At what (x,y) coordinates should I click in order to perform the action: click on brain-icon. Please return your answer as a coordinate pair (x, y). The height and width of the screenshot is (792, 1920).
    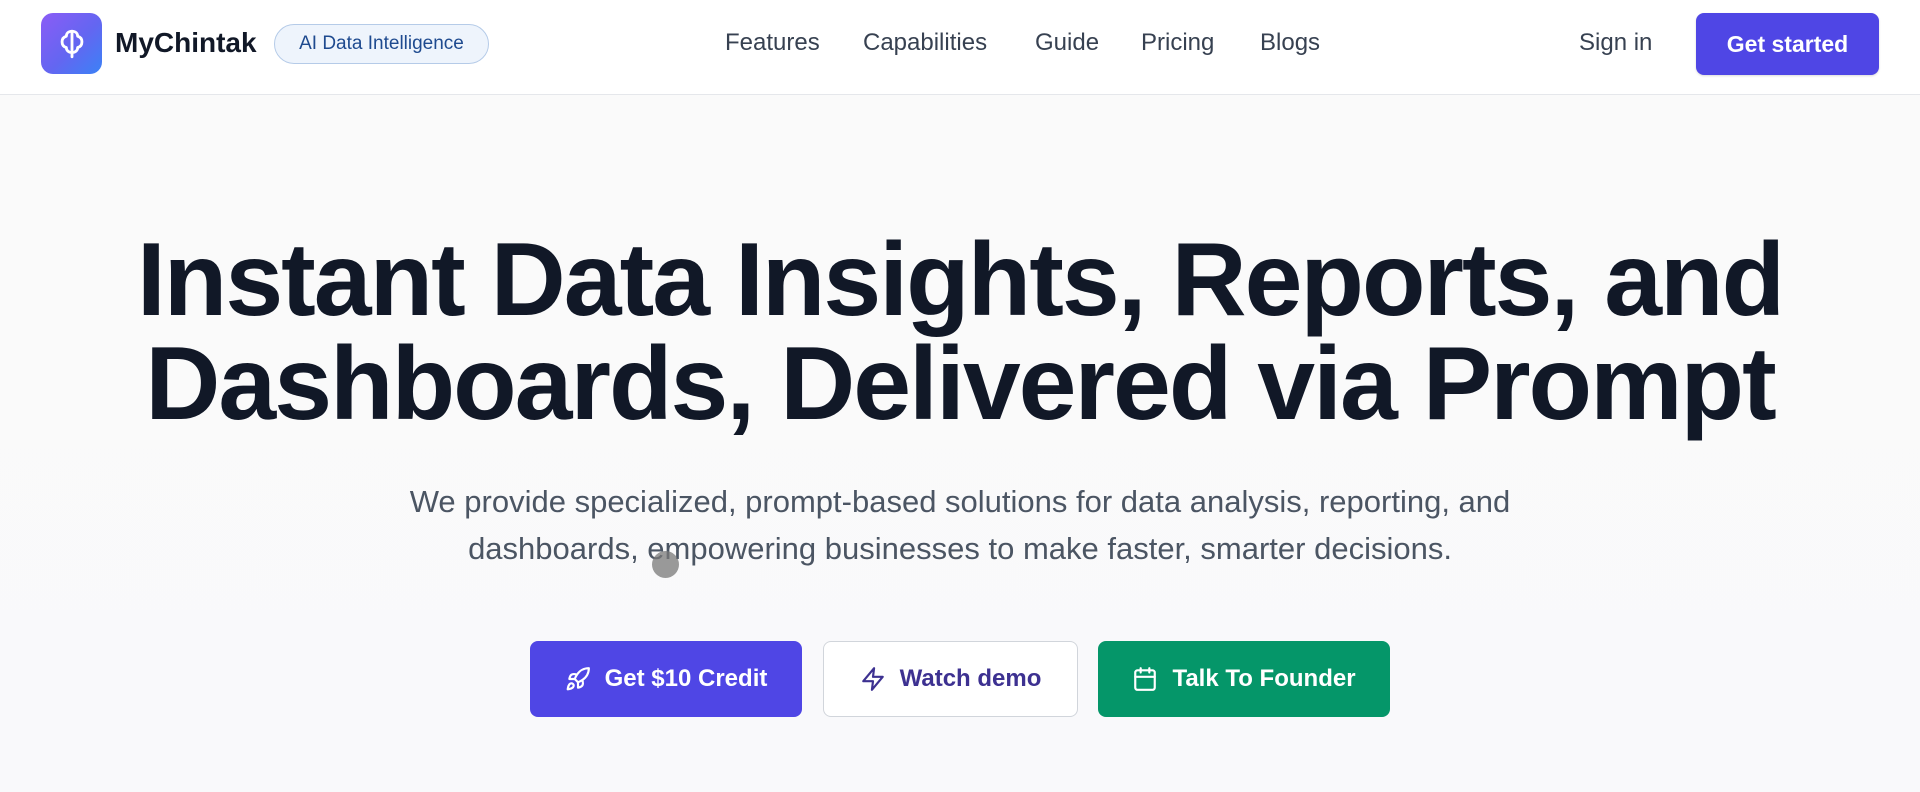
    Looking at the image, I should click on (71, 43).